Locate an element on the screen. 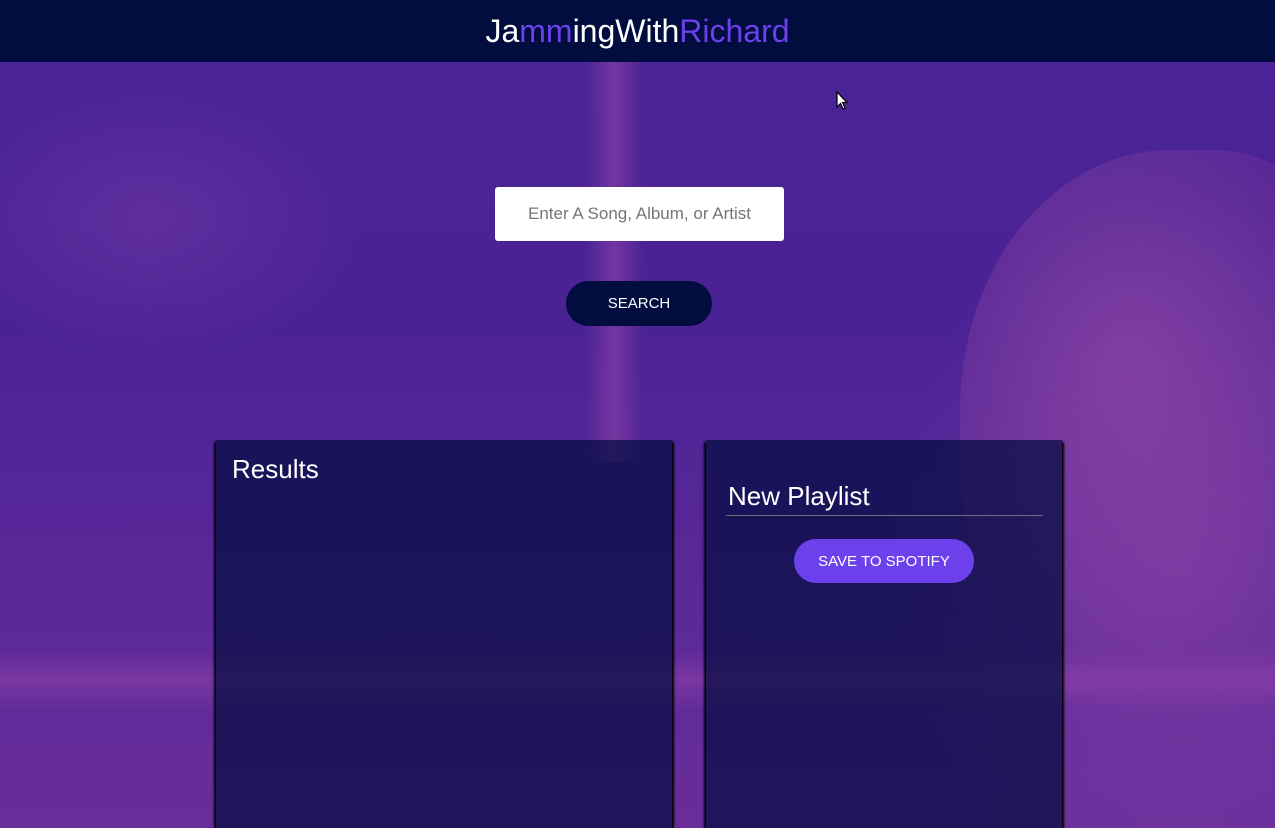  app-header: JammingWithRichard is located at coordinates (637, 31).